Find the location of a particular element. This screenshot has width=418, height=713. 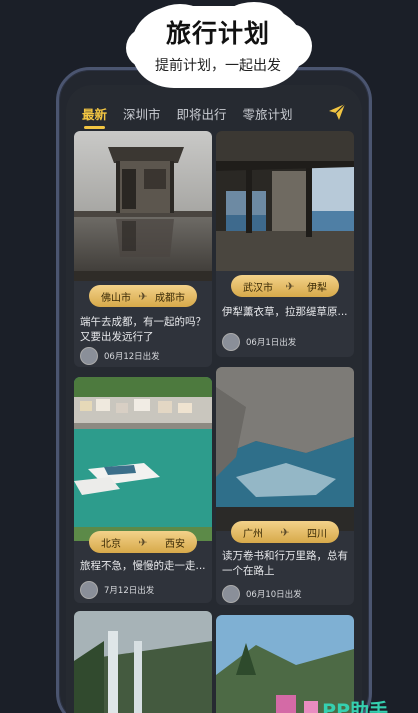

page-subtitle: 提前计划，一起出发 is located at coordinates (218, 66).